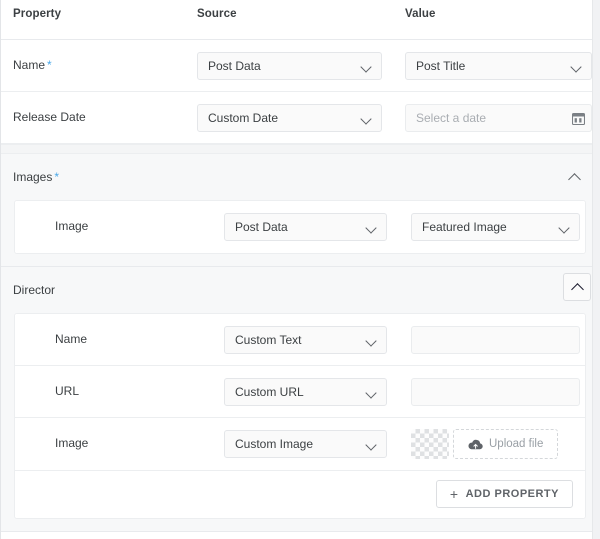  Describe the element at coordinates (71, 339) in the screenshot. I see `property-label: Name` at that location.